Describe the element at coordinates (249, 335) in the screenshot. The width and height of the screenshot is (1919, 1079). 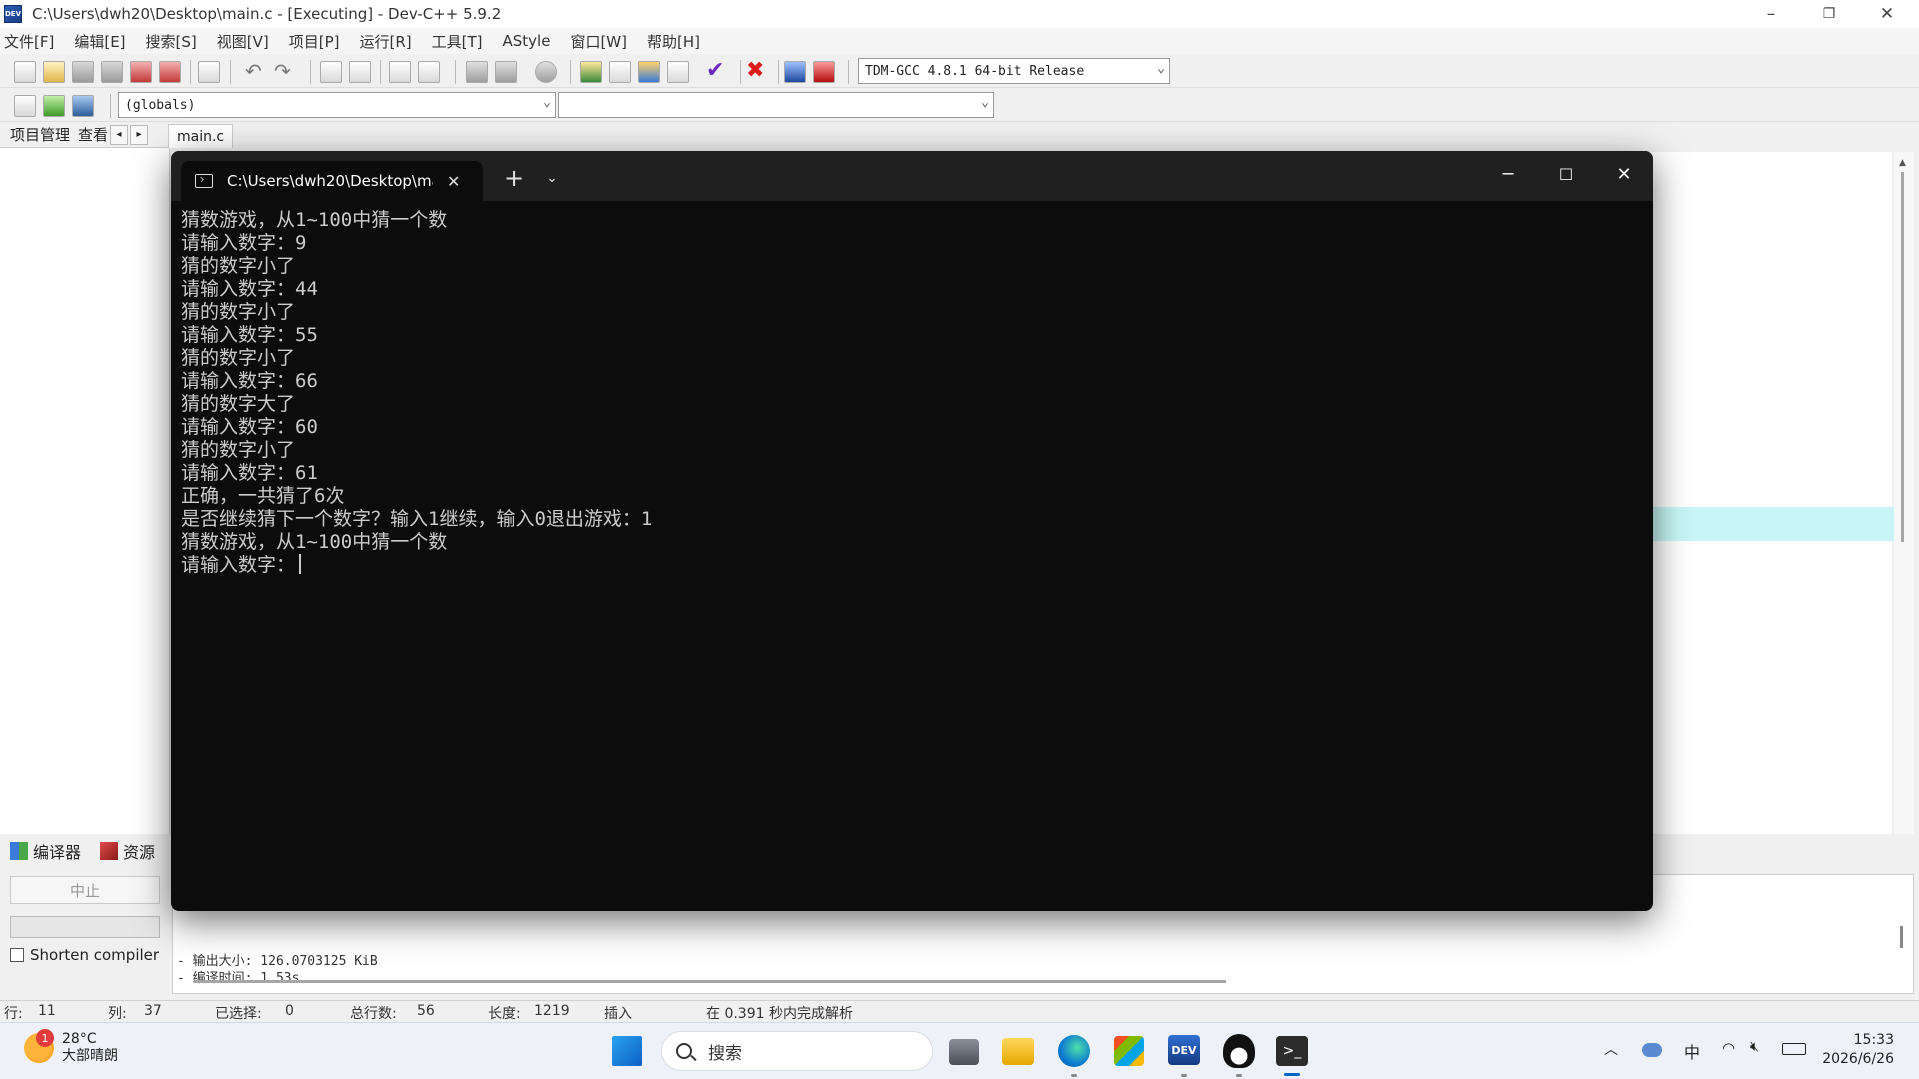
I see `terminal-line: 请输入数字：55` at that location.